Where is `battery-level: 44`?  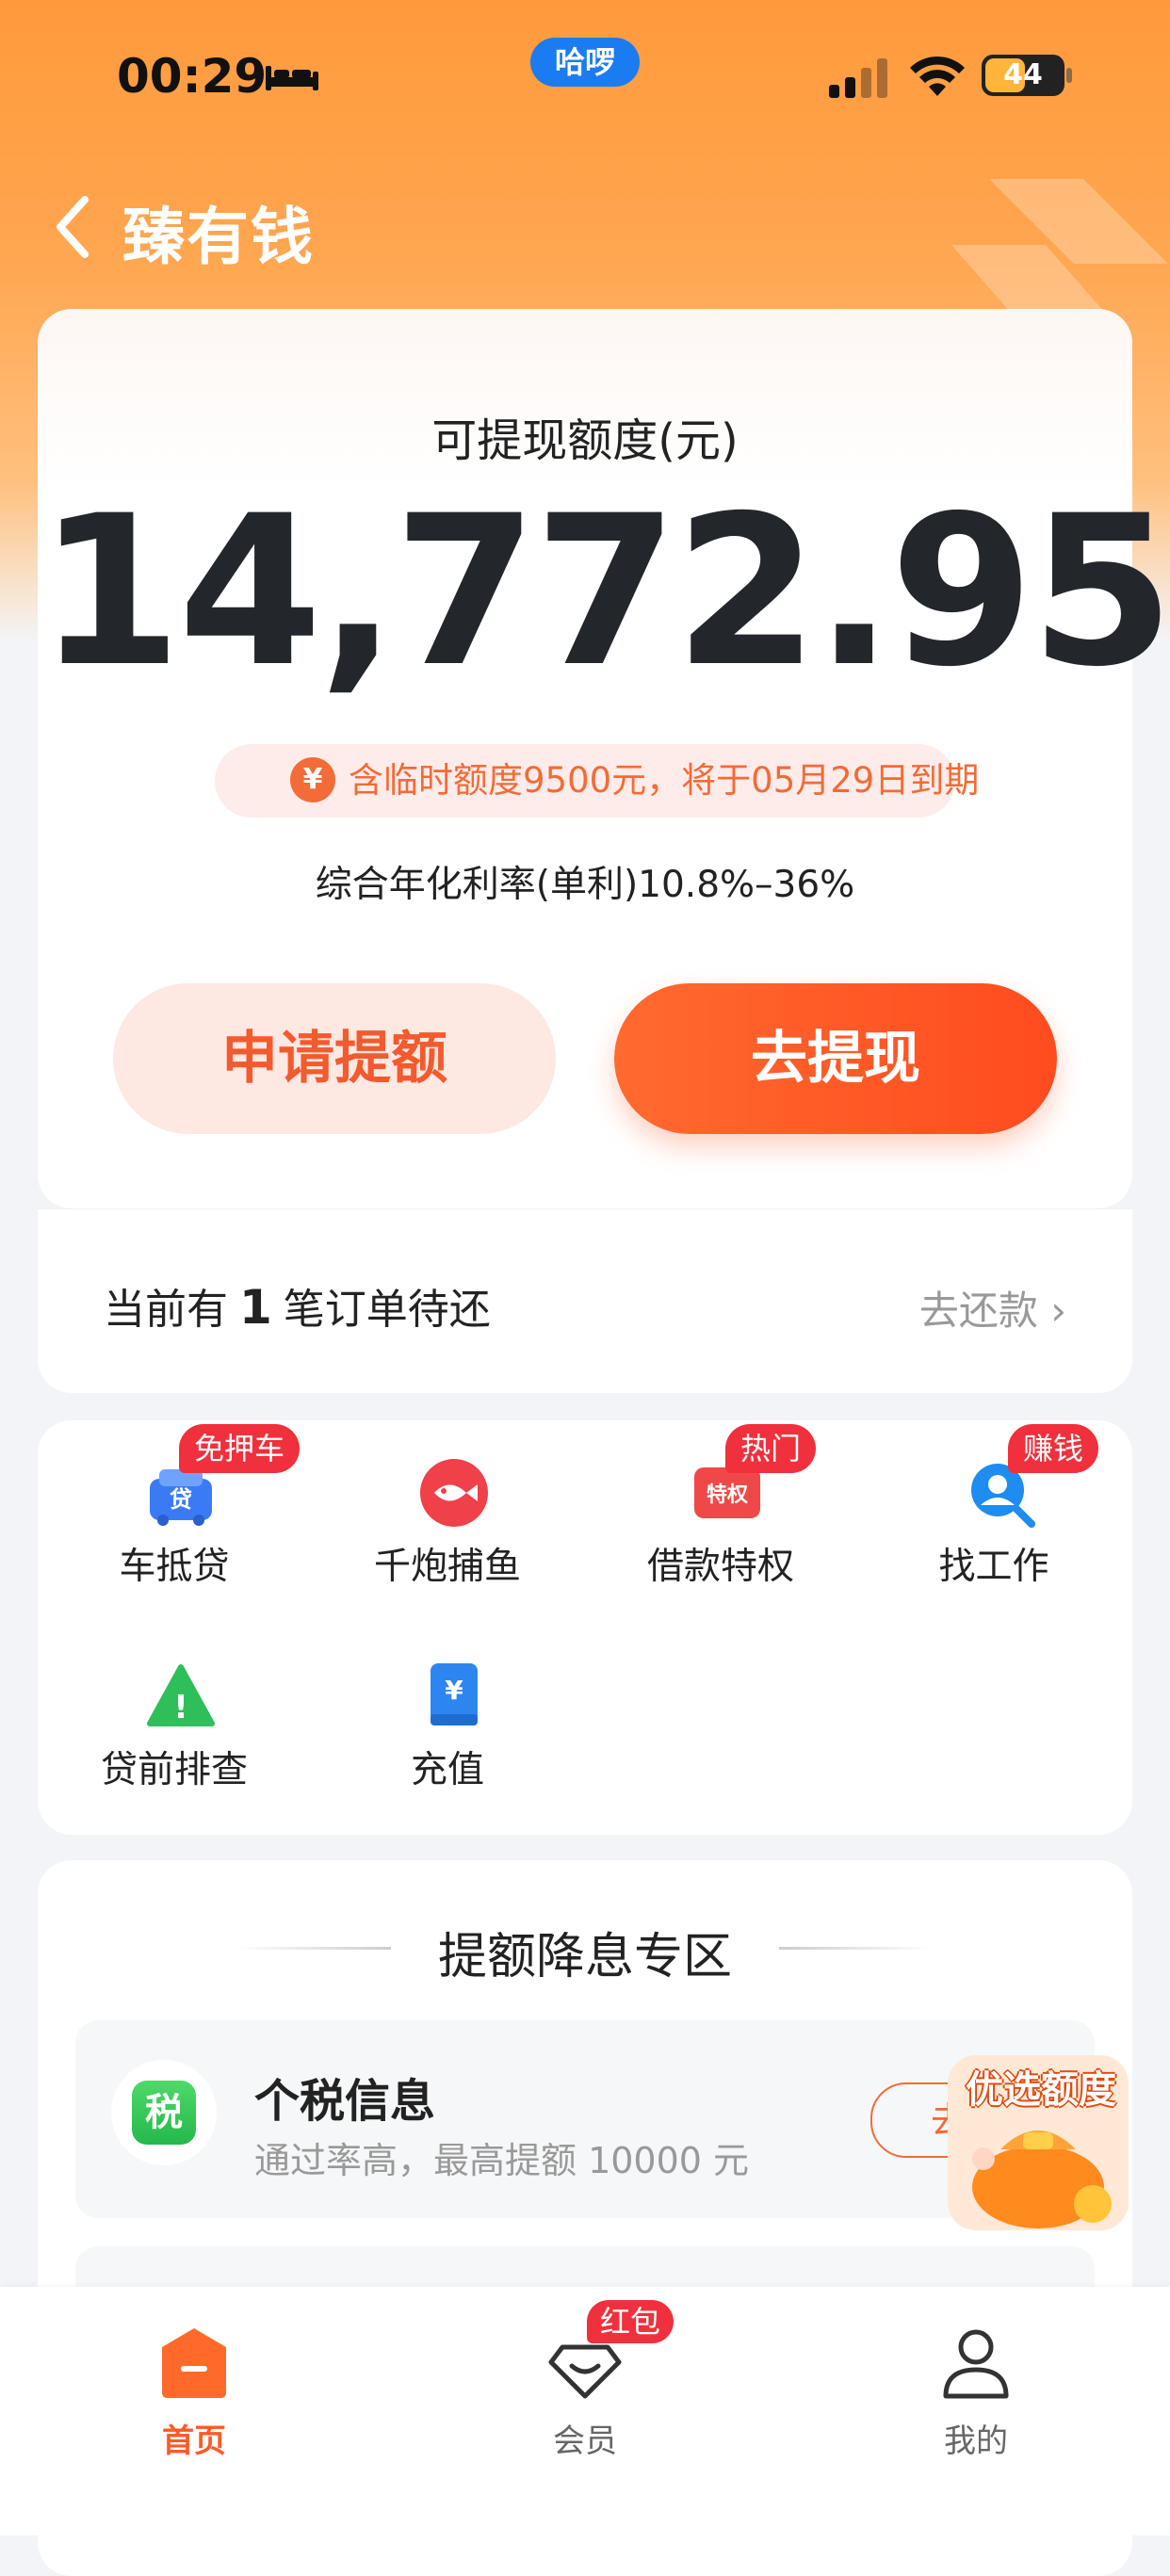 battery-level: 44 is located at coordinates (1023, 74).